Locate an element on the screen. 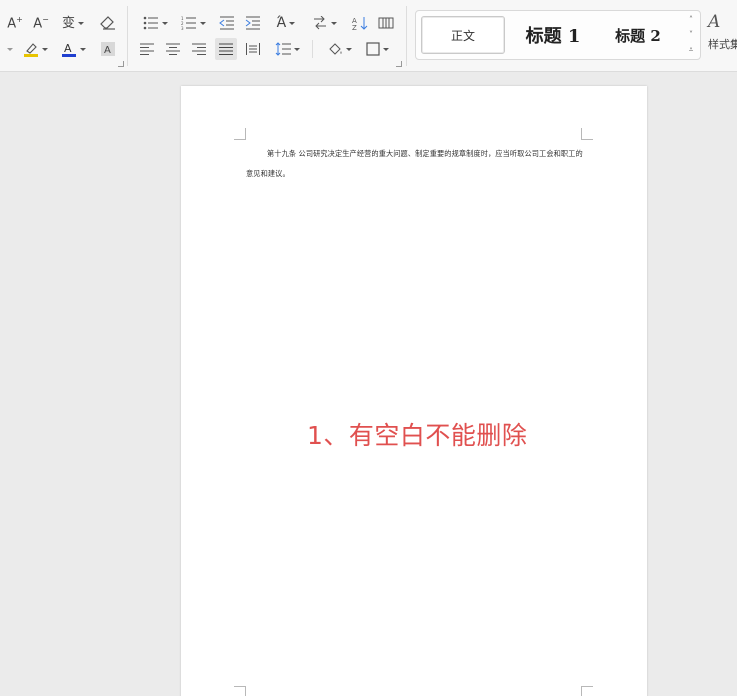  line-spacing-button is located at coordinates (287, 49).